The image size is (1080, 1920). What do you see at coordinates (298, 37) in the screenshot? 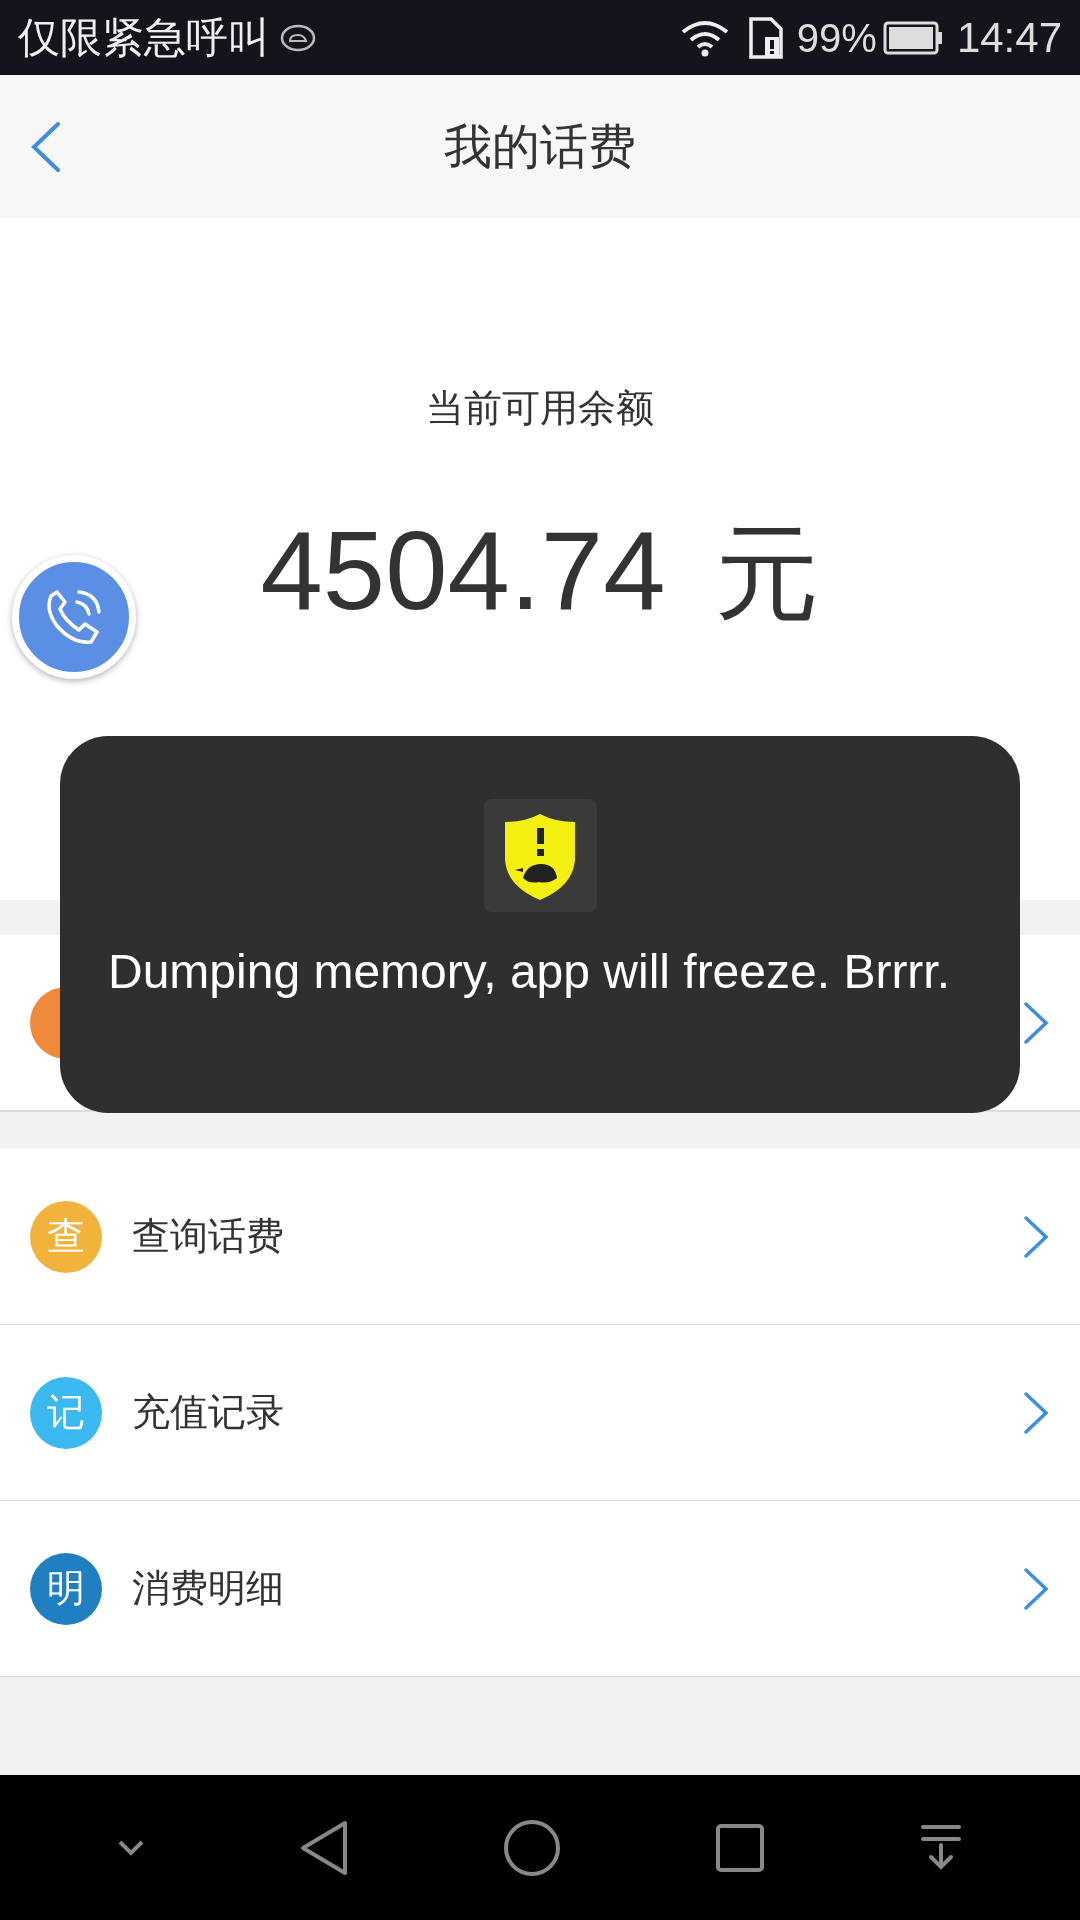
I see `cloud-badge-icon` at bounding box center [298, 37].